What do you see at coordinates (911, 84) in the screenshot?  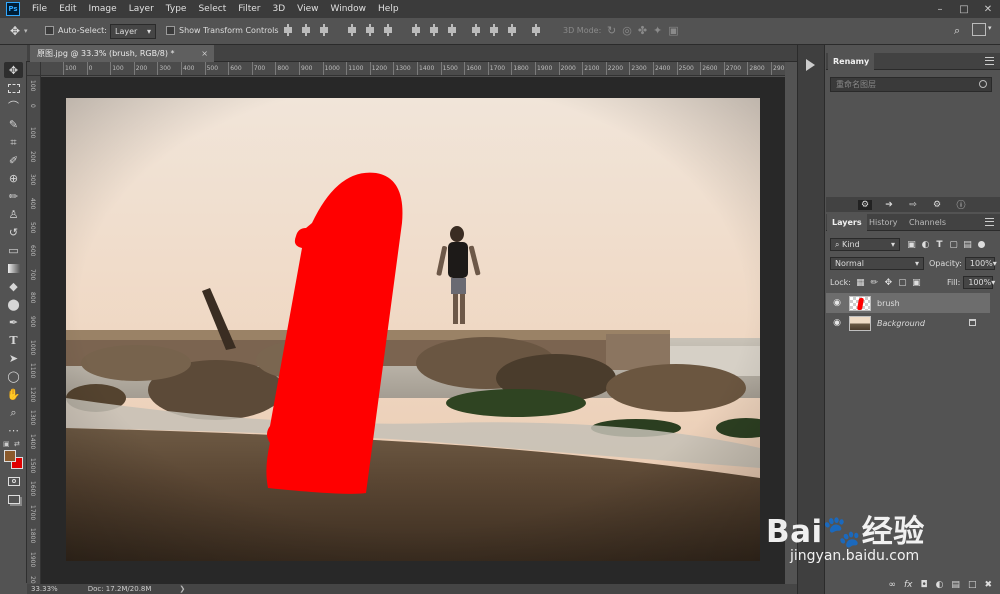 I see `renamy-search-input: 重命名图层` at bounding box center [911, 84].